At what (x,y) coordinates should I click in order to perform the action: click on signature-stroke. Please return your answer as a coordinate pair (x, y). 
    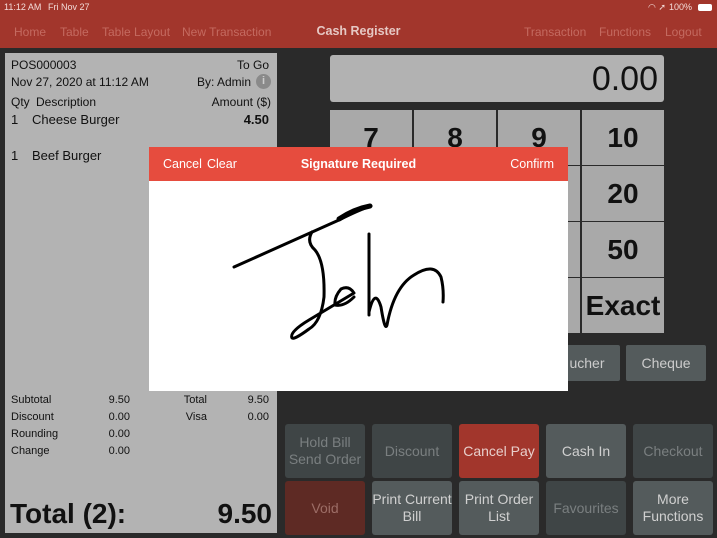
    Looking at the image, I should click on (338, 271).